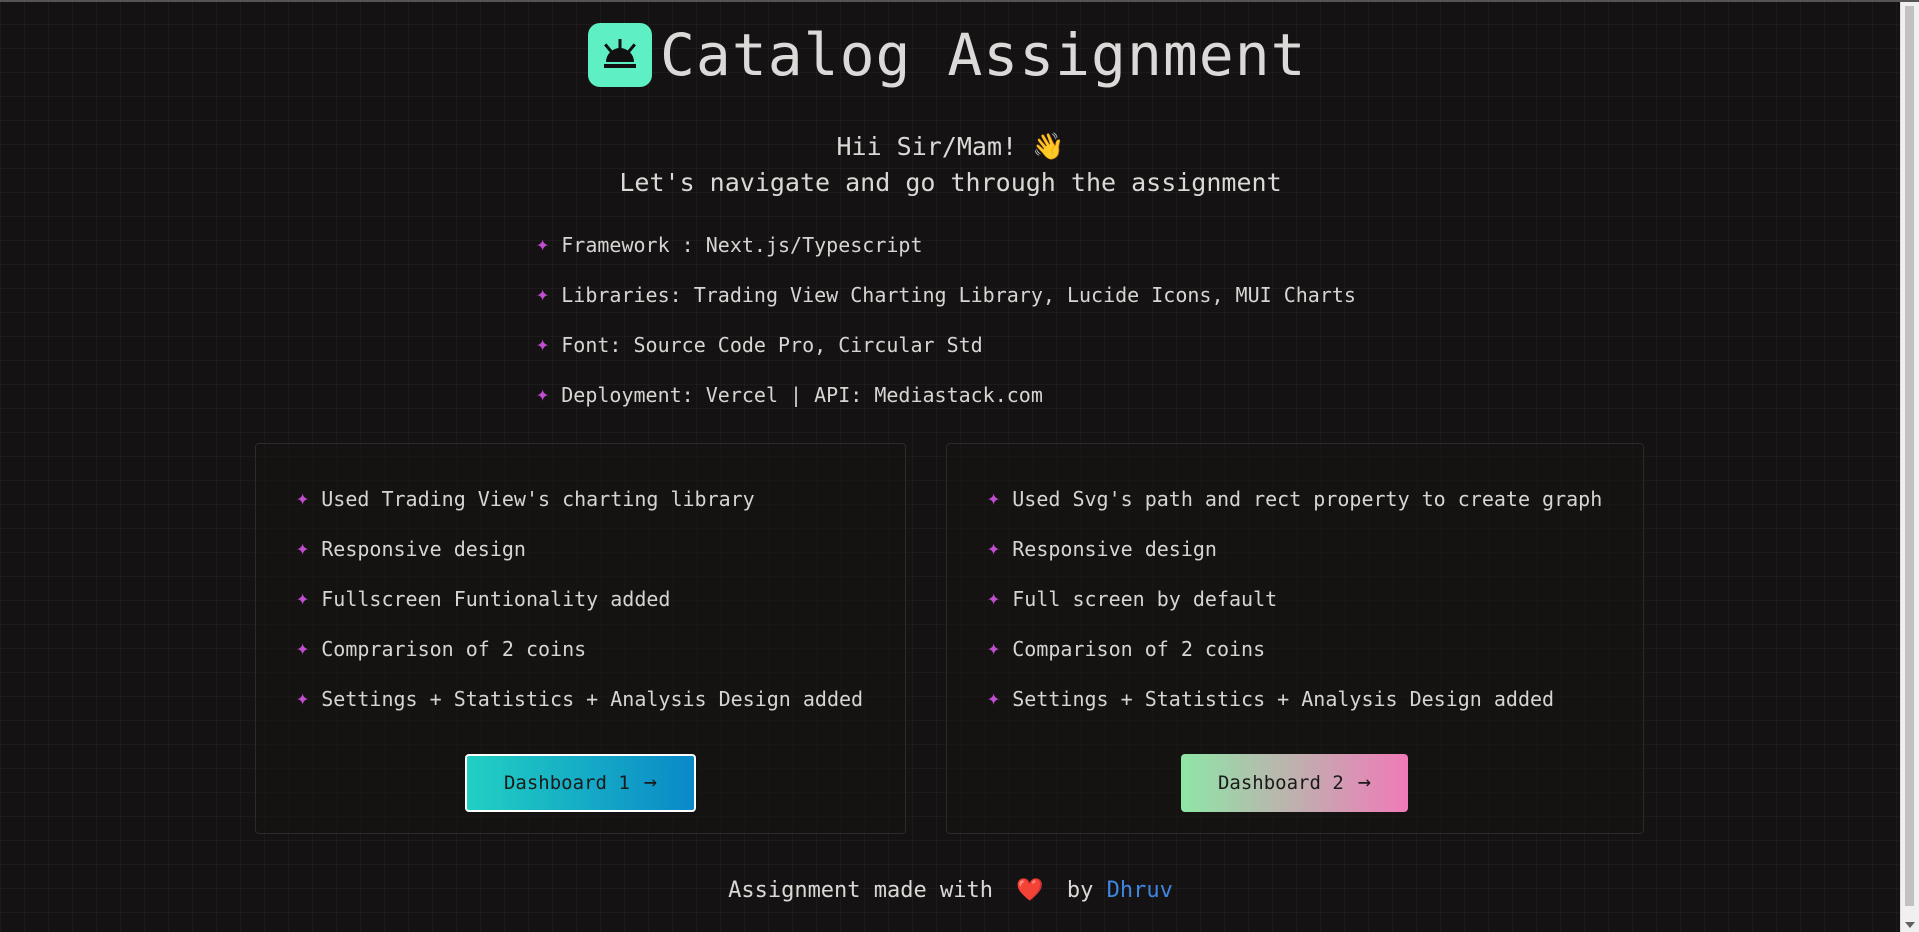 Image resolution: width=1919 pixels, height=932 pixels. What do you see at coordinates (538, 499) in the screenshot?
I see `list-item-text: Used Trading View's charting library` at bounding box center [538, 499].